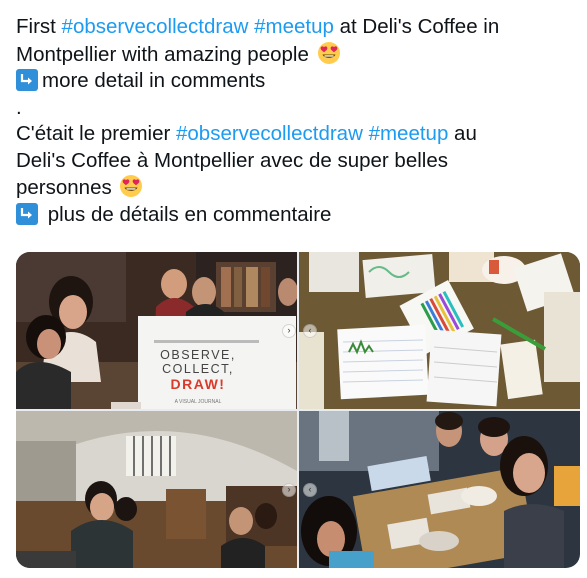  I want to click on book-subtitle: A VISUAL JOURNAL, so click(198, 402).